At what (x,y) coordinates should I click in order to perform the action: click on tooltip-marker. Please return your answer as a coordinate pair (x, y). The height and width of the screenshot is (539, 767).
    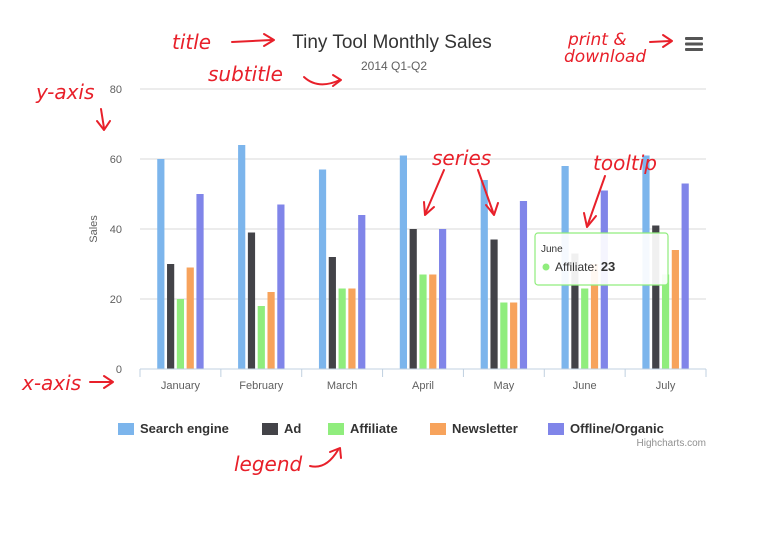
    Looking at the image, I should click on (546, 267).